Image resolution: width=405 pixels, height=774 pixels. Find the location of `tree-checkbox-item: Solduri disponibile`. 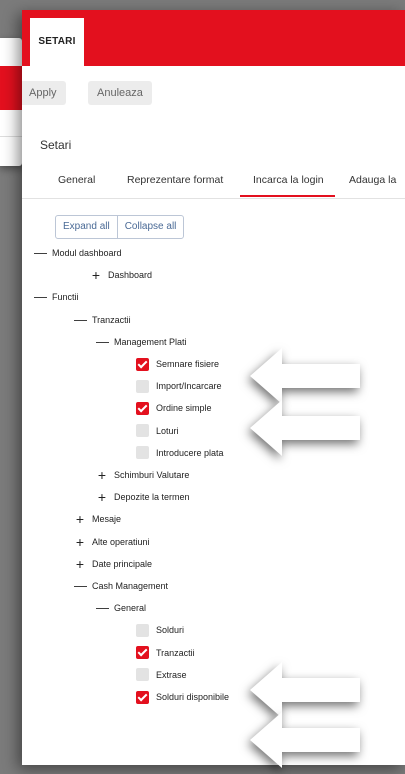

tree-checkbox-item: Solduri disponibile is located at coordinates (182, 697).